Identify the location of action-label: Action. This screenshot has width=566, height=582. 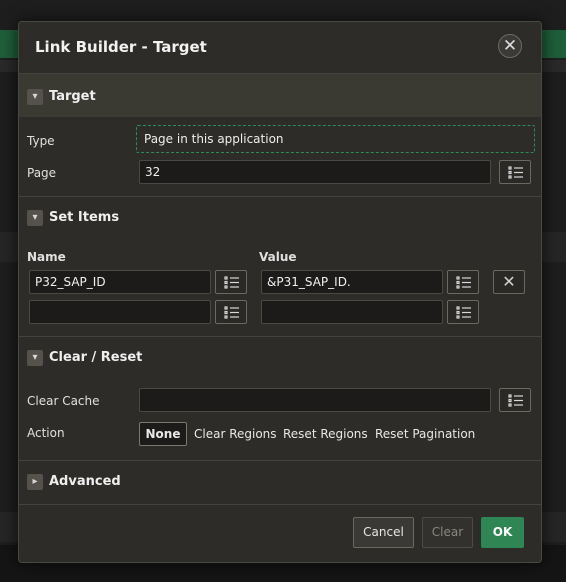
(46, 433).